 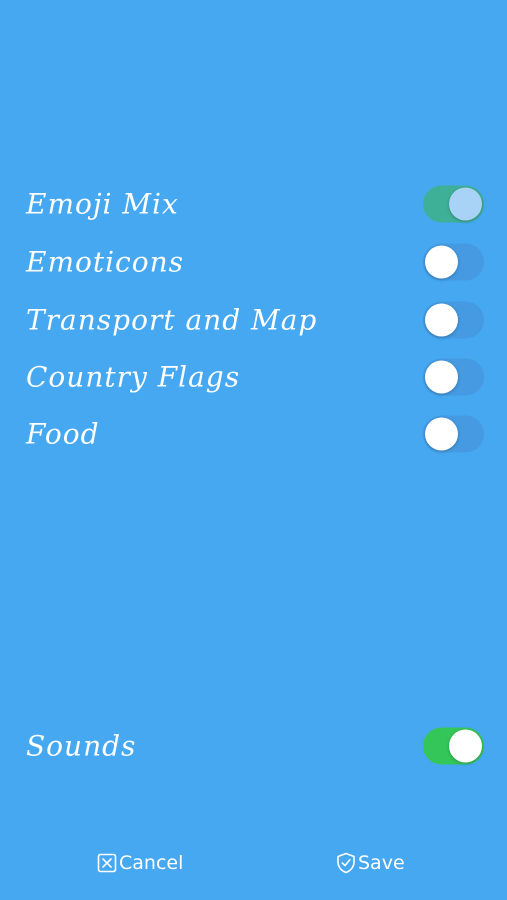 I want to click on sounds-row: Sounds, so click(x=253, y=746).